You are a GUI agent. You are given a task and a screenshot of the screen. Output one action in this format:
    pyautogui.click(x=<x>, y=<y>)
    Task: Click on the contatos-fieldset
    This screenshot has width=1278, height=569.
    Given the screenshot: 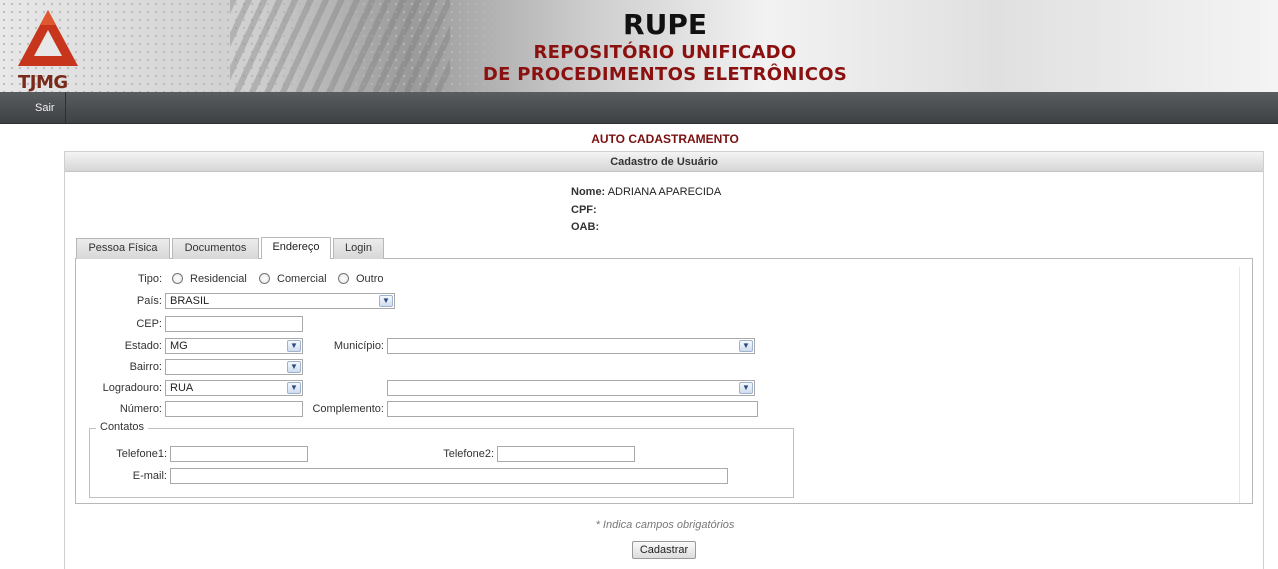 What is the action you would take?
    pyautogui.click(x=441, y=463)
    